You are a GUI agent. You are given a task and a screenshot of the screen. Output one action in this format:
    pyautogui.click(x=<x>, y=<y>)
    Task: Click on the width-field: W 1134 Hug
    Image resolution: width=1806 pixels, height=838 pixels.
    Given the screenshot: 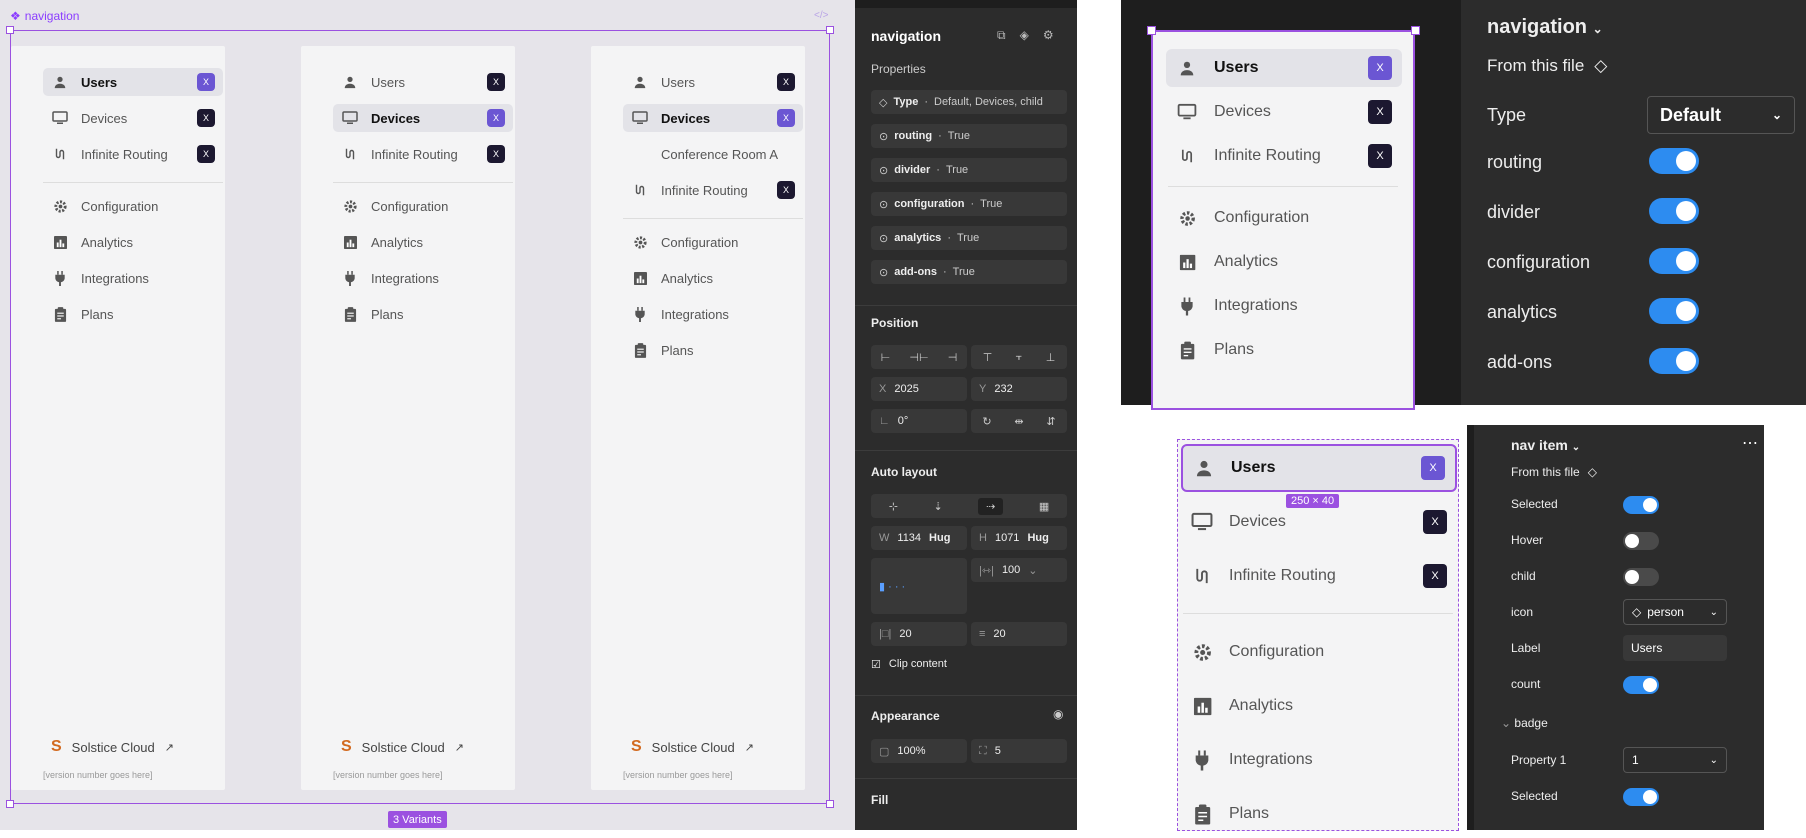 What is the action you would take?
    pyautogui.click(x=919, y=538)
    